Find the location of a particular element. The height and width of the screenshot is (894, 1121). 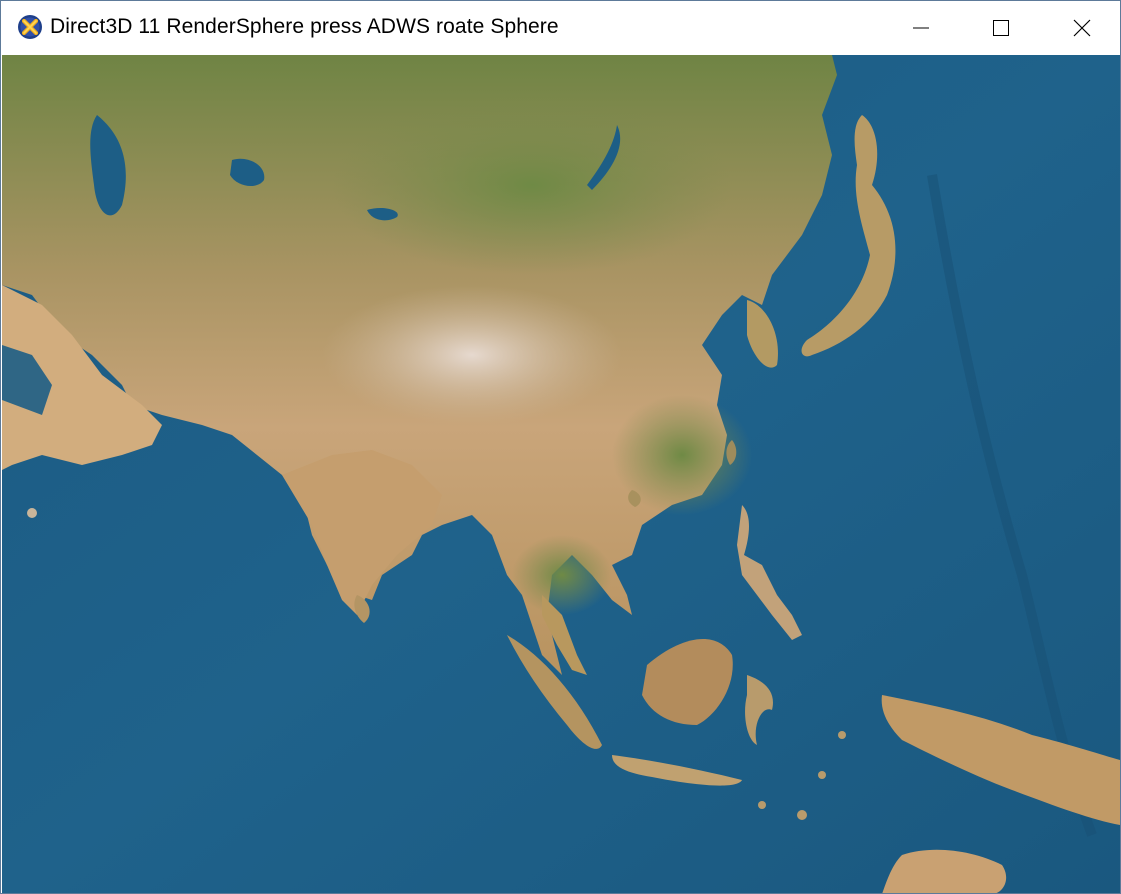

maximize-icon is located at coordinates (1001, 28).